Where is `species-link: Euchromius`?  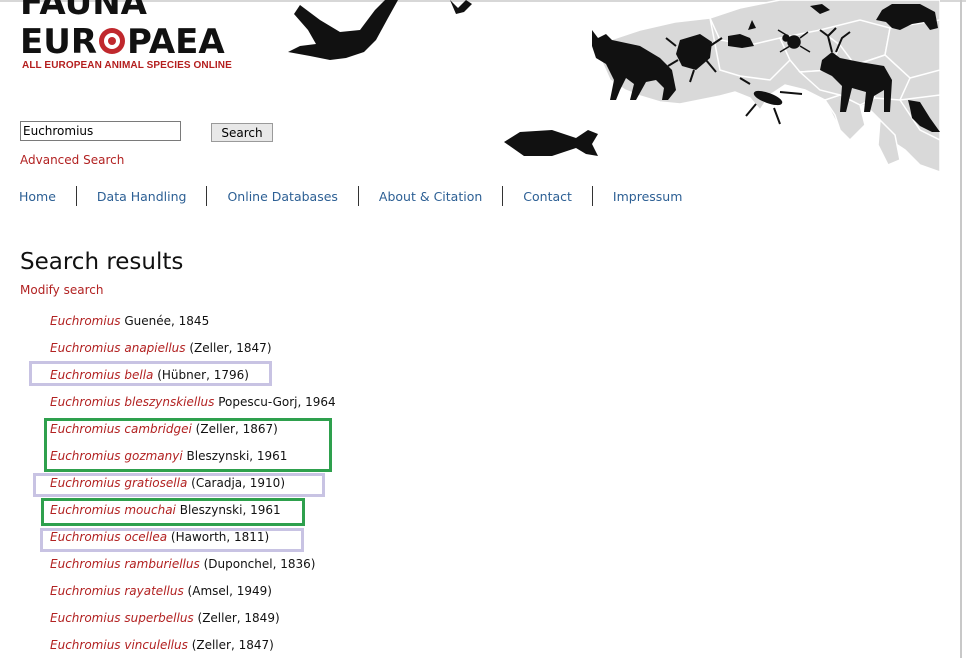 species-link: Euchromius is located at coordinates (85, 321).